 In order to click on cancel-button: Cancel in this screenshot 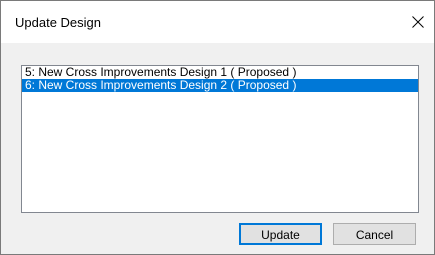, I will do `click(374, 234)`.